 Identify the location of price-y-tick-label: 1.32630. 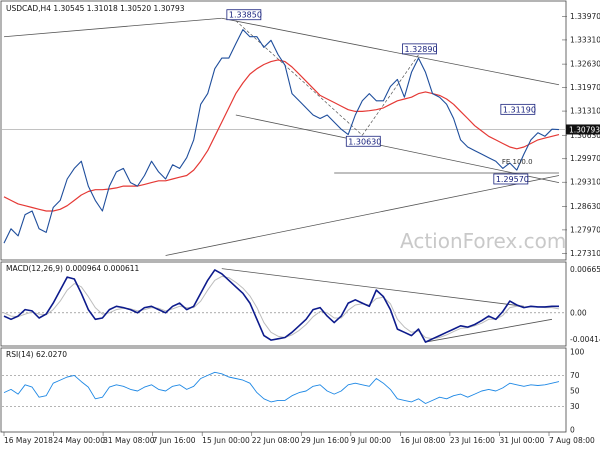
(585, 64).